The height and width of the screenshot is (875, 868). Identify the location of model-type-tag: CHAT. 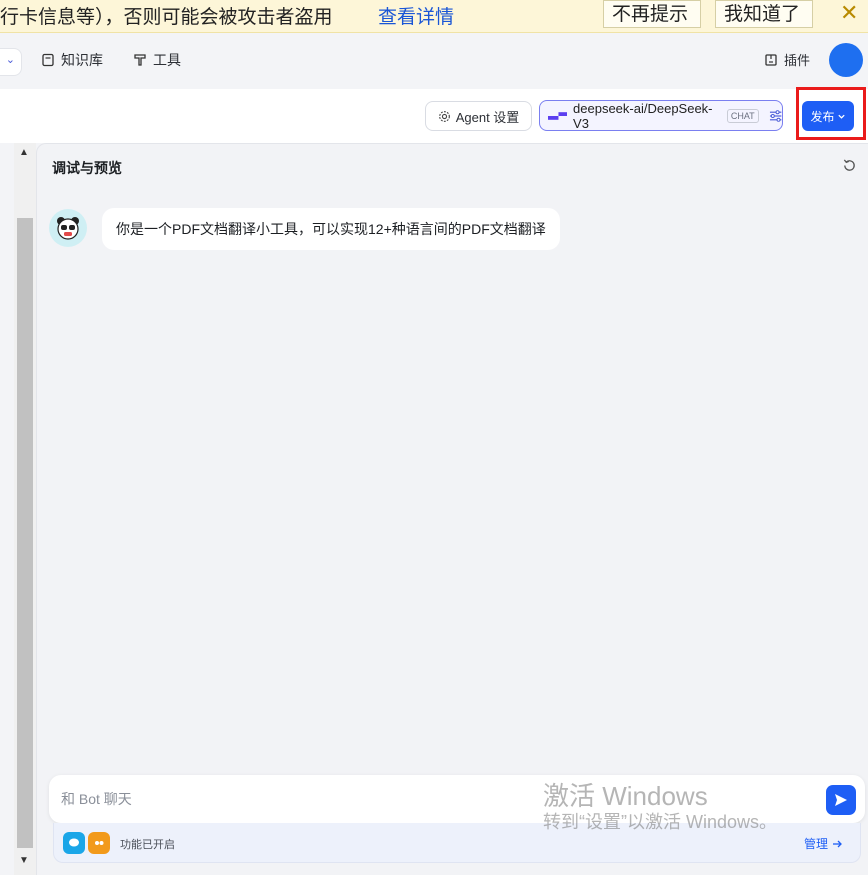
(742, 115).